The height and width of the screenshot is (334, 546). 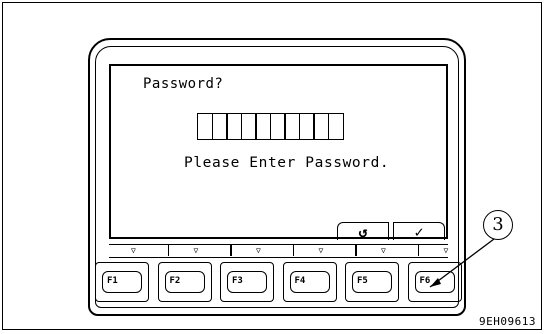 What do you see at coordinates (278, 251) in the screenshot?
I see `function-key-indicator-strip: ▽ ▽ ▽ ▽ ▽ ▽` at bounding box center [278, 251].